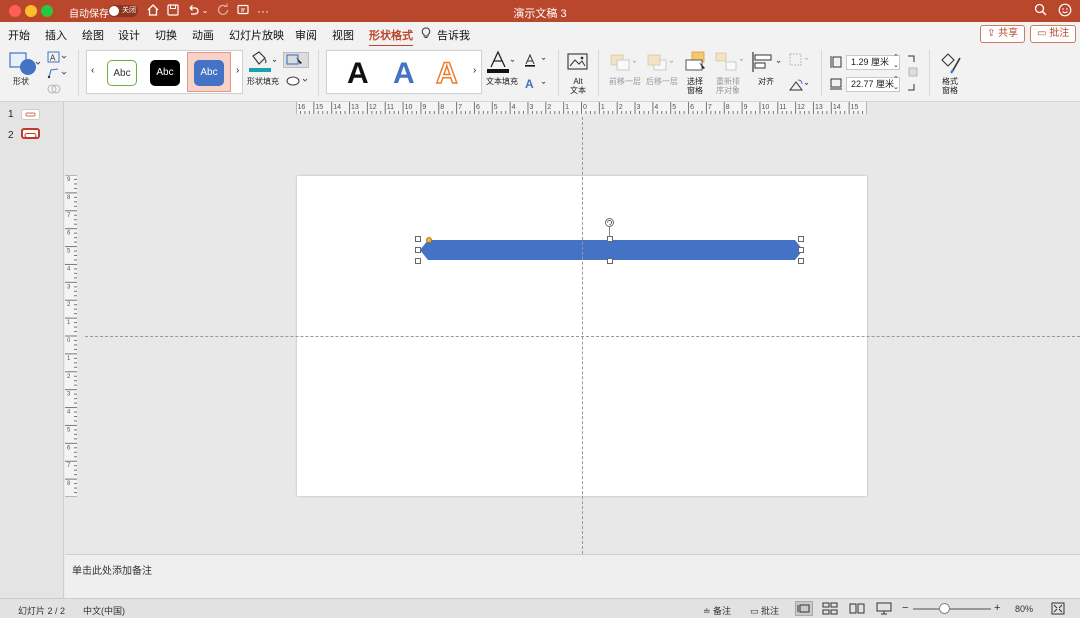 The image size is (1080, 618). Describe the element at coordinates (800, 85) in the screenshot. I see `rotate-icon` at that location.